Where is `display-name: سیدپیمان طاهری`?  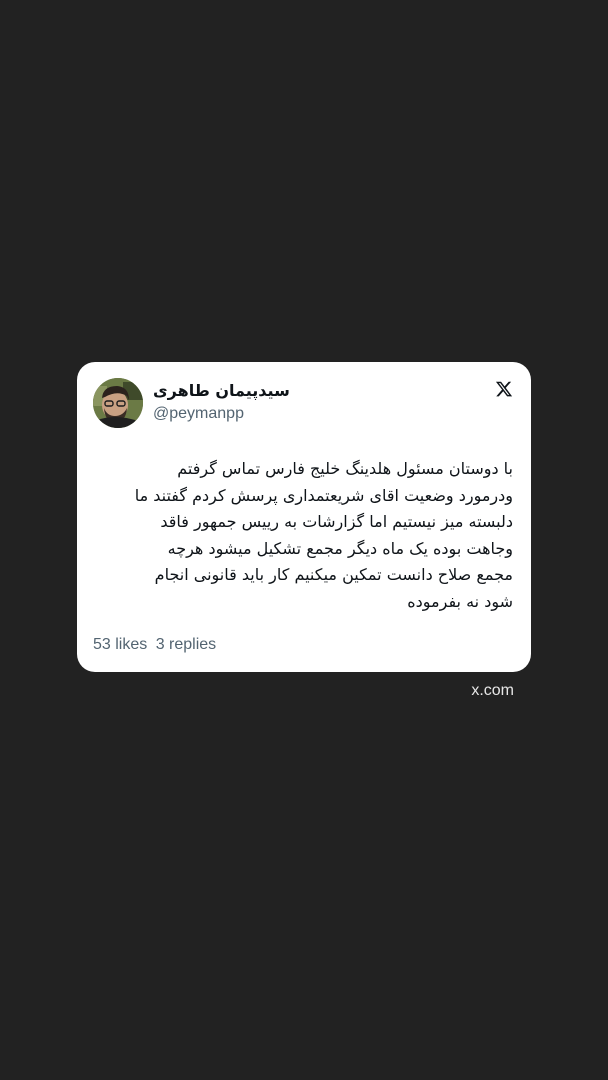 display-name: سیدپیمان طاهری is located at coordinates (221, 390).